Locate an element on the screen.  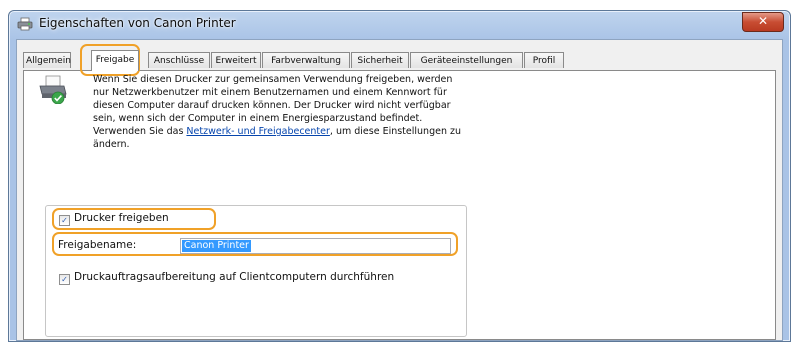
tab-sicherheit: Sicherheit is located at coordinates (380, 60).